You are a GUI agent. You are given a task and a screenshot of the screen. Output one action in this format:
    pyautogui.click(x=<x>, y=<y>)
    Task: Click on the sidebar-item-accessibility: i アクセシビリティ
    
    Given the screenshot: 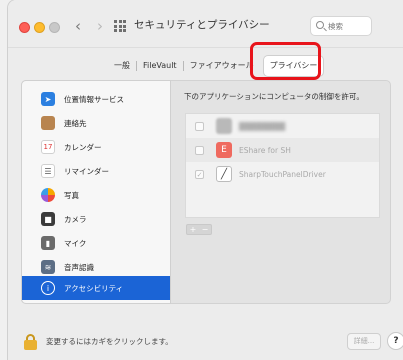 What is the action you would take?
    pyautogui.click(x=96, y=288)
    